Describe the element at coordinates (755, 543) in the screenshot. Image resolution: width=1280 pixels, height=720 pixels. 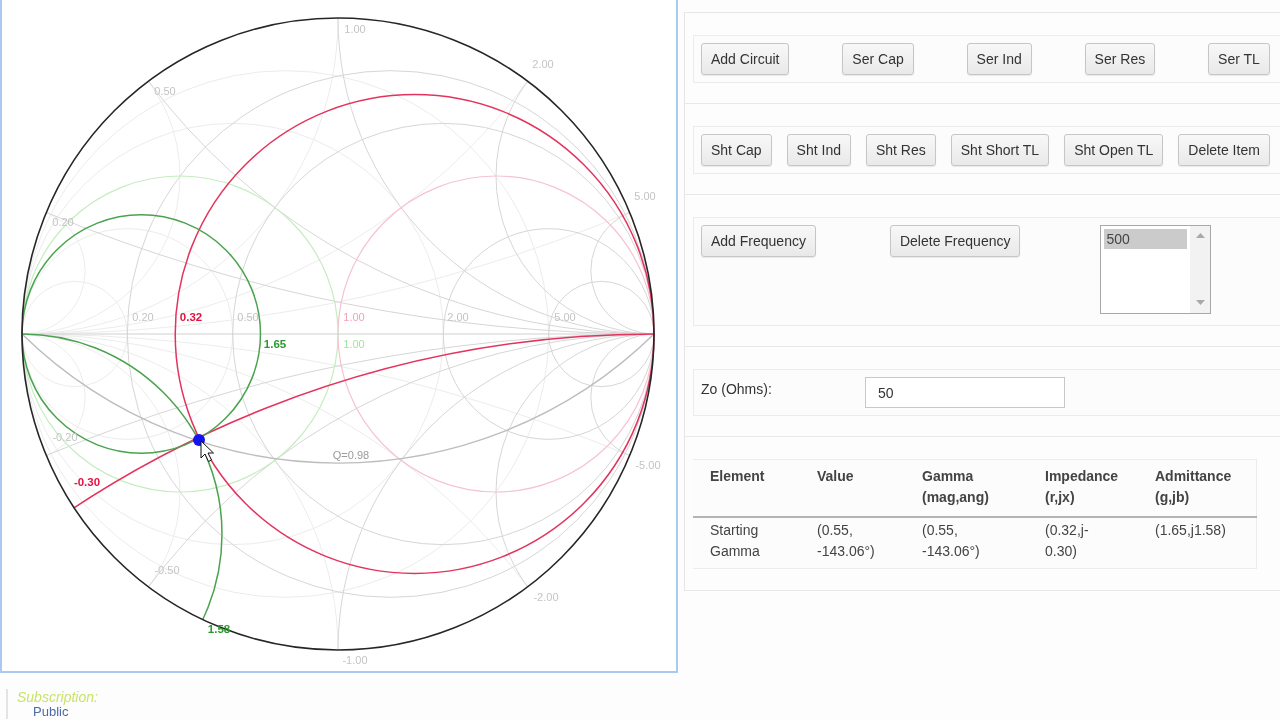
I see `table-cell: Starting Gamma` at that location.